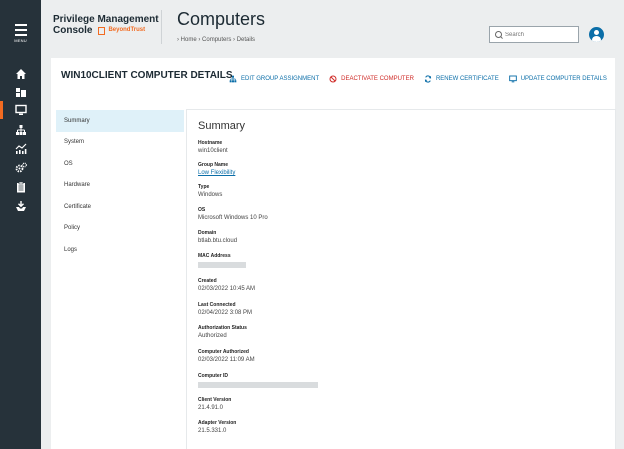 Image resolution: width=624 pixels, height=449 pixels. I want to click on field-computer-authorized: Computer Authorized 02/03/2022 11:09 AM, so click(226, 356).